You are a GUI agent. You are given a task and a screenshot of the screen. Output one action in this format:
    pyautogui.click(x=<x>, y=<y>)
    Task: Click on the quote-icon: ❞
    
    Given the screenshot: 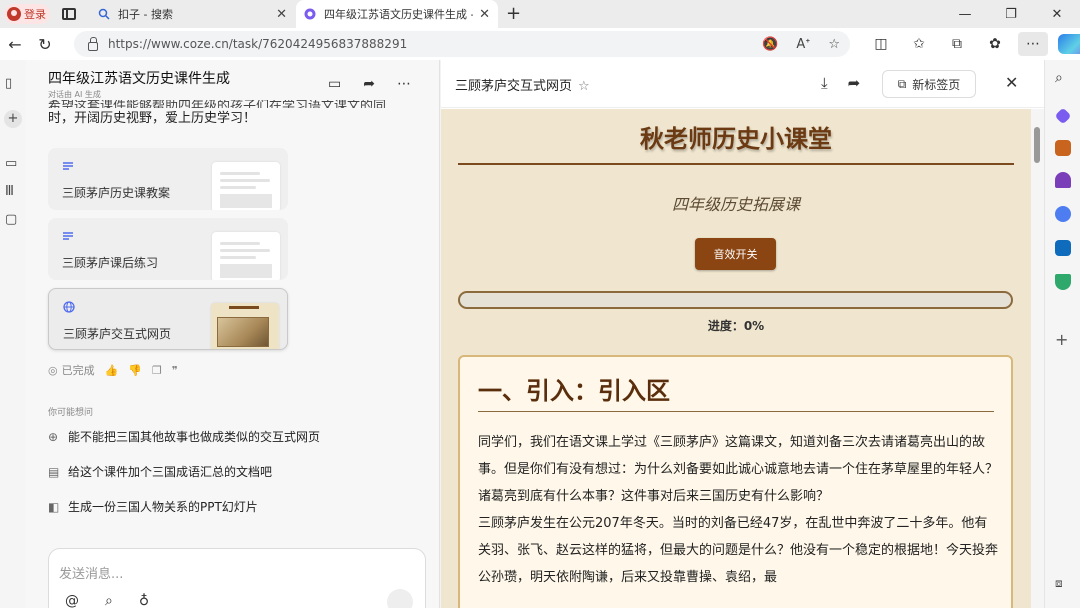 What is the action you would take?
    pyautogui.click(x=175, y=370)
    